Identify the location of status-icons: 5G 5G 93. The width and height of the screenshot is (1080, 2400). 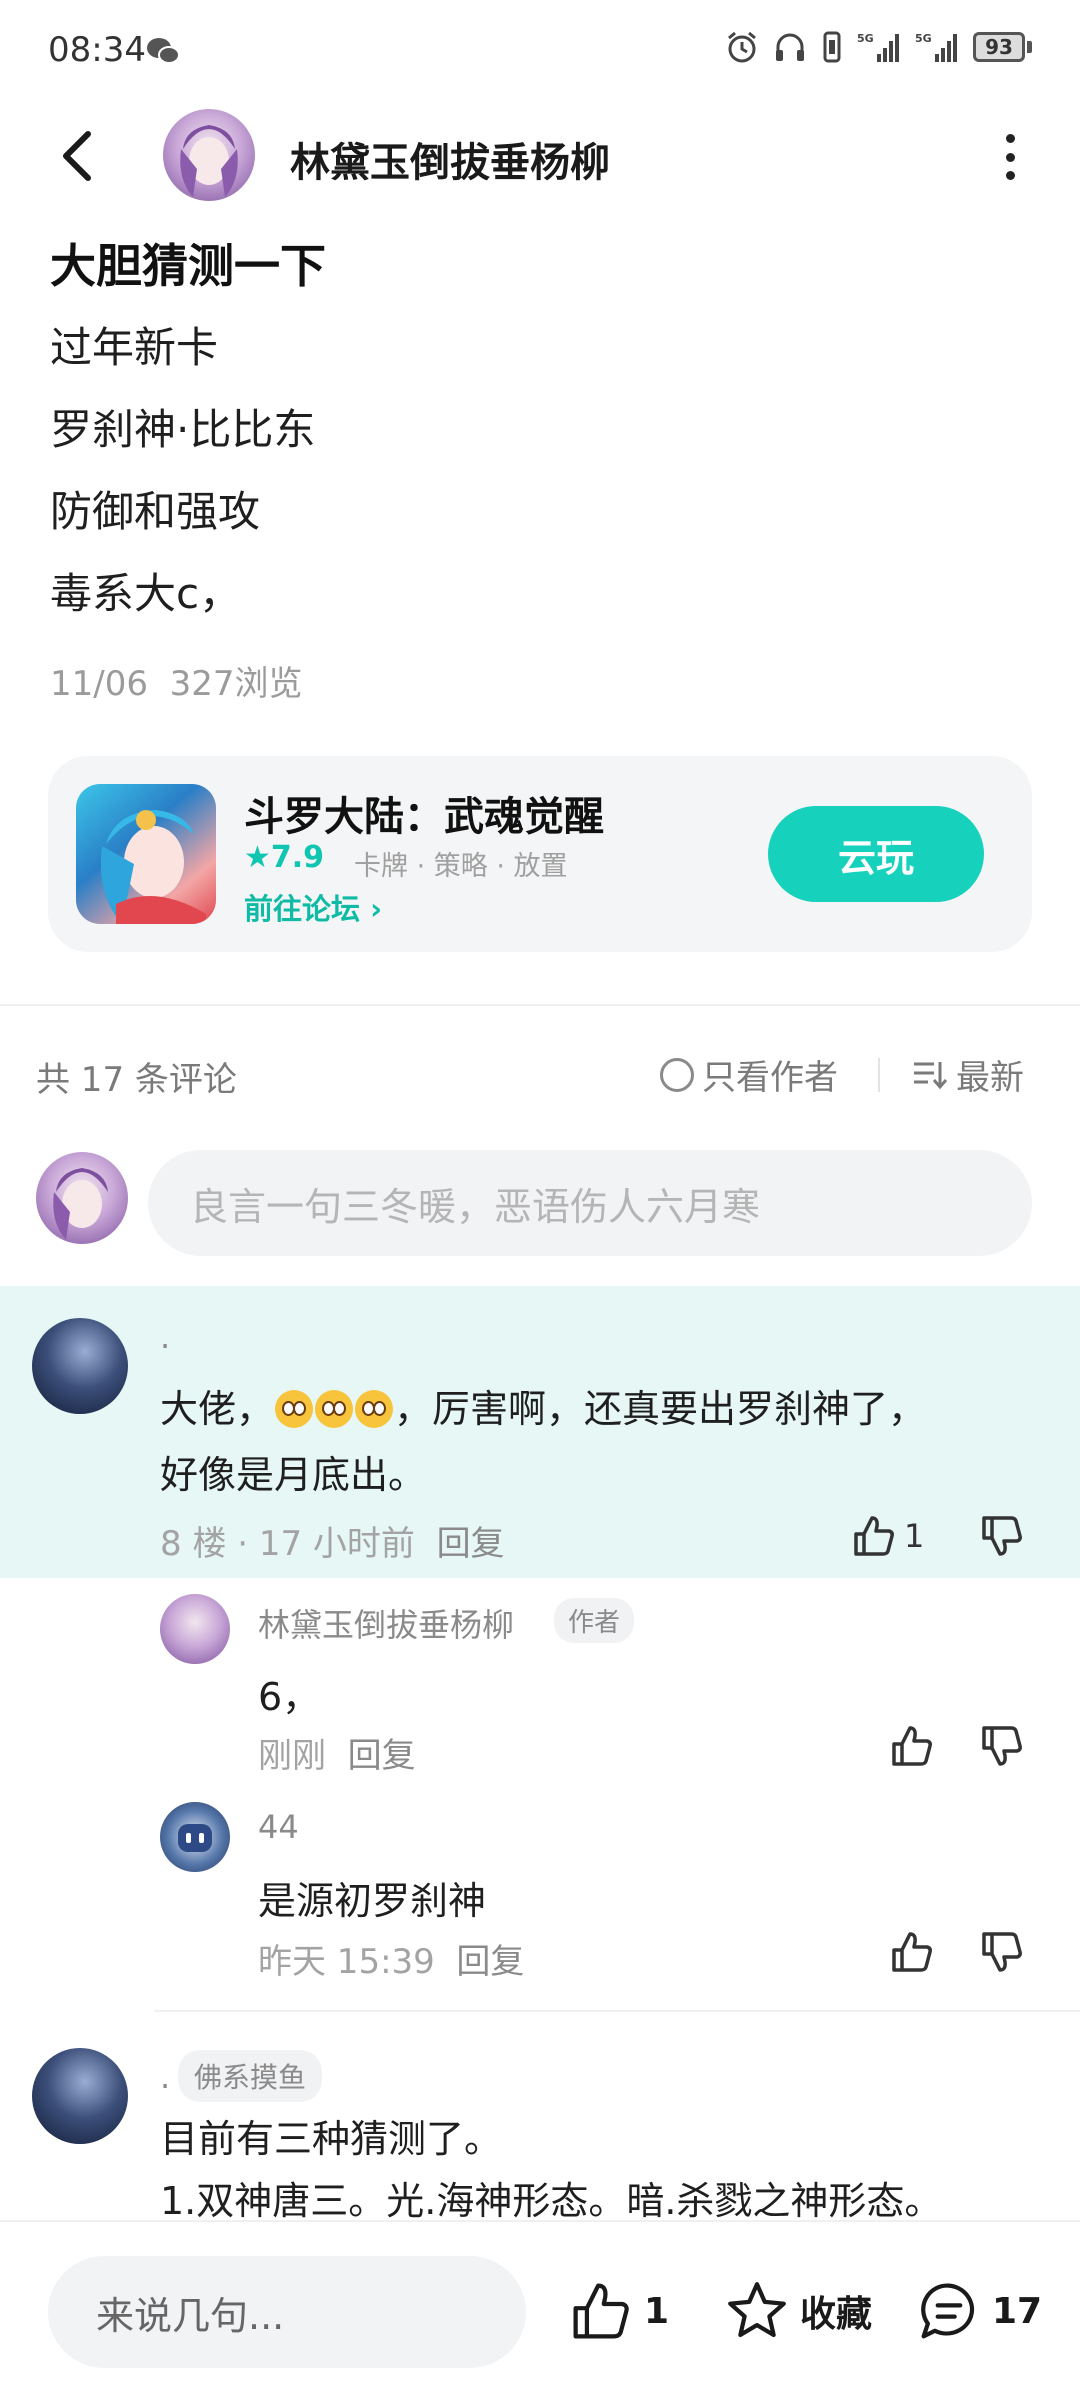
(878, 47).